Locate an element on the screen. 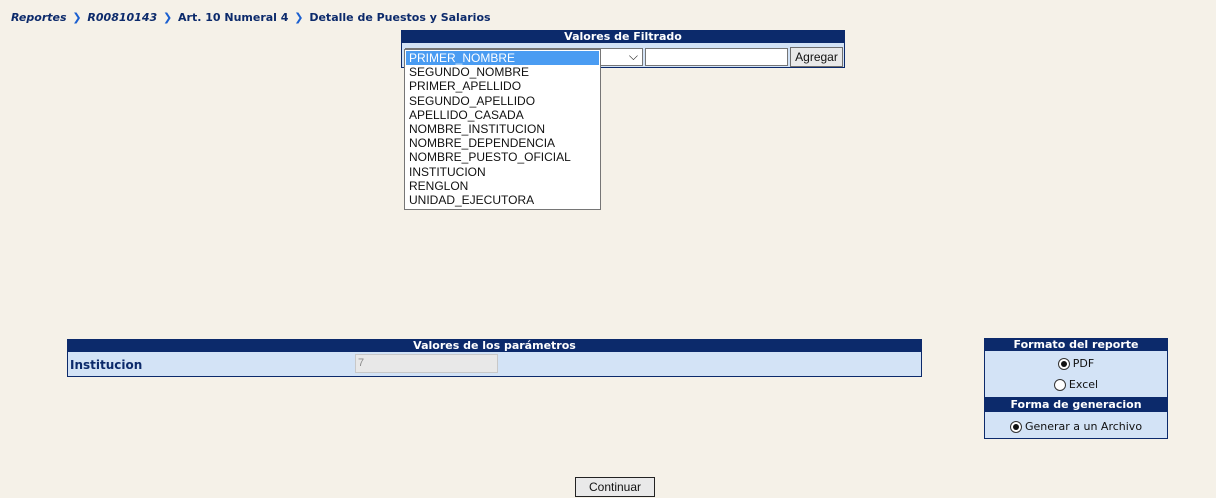  dropdown-option: APELLIDO_CASADA is located at coordinates (502, 115).